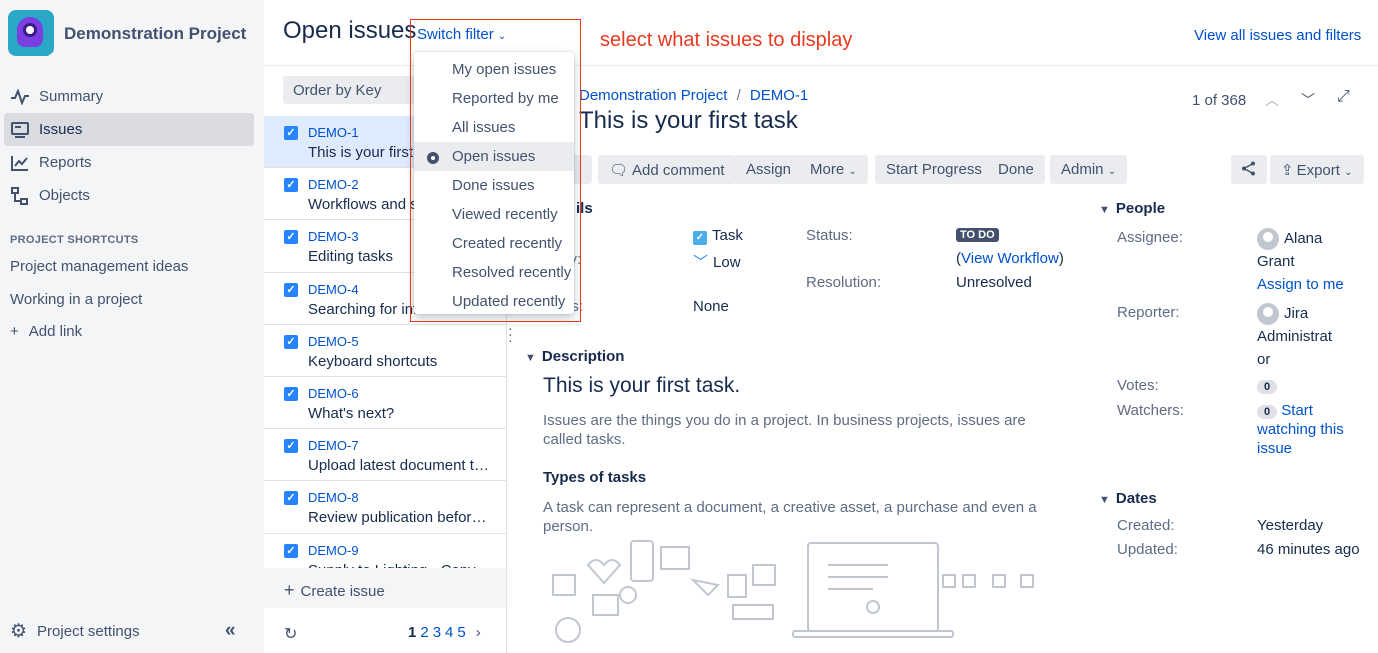 The width and height of the screenshot is (1378, 653). I want to click on create-issue-button: + Create issue, so click(385, 588).